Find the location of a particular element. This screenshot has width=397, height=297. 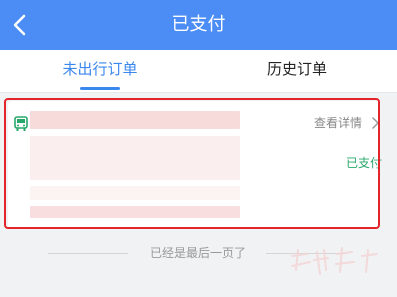

tab-upcoming-orders: 未出行订单 is located at coordinates (100, 71).